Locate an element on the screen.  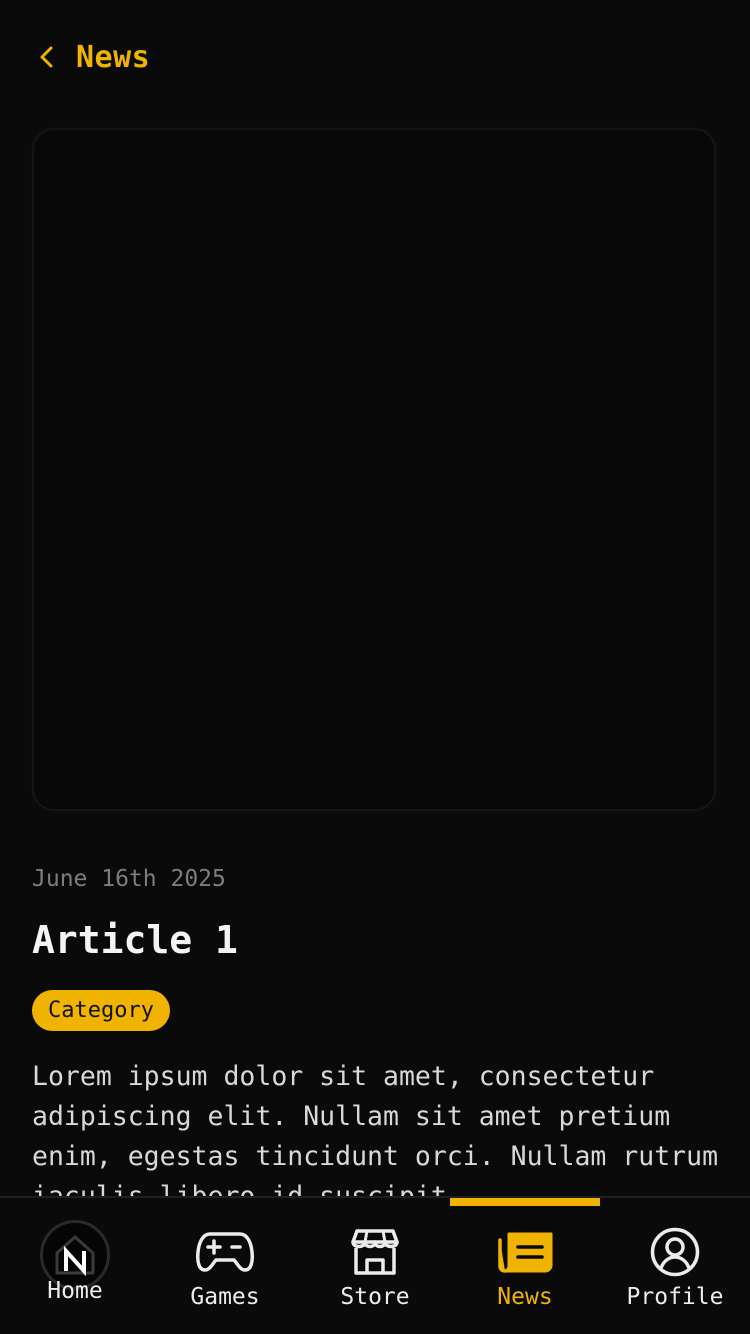
article-date: June 16th 2025 is located at coordinates (129, 879).